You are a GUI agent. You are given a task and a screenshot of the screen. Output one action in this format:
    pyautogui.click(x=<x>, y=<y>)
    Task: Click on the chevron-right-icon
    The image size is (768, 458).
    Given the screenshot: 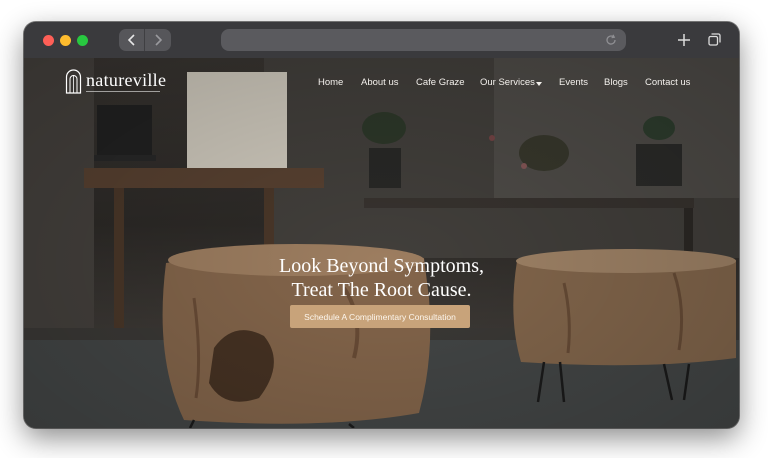 What is the action you would take?
    pyautogui.click(x=159, y=40)
    